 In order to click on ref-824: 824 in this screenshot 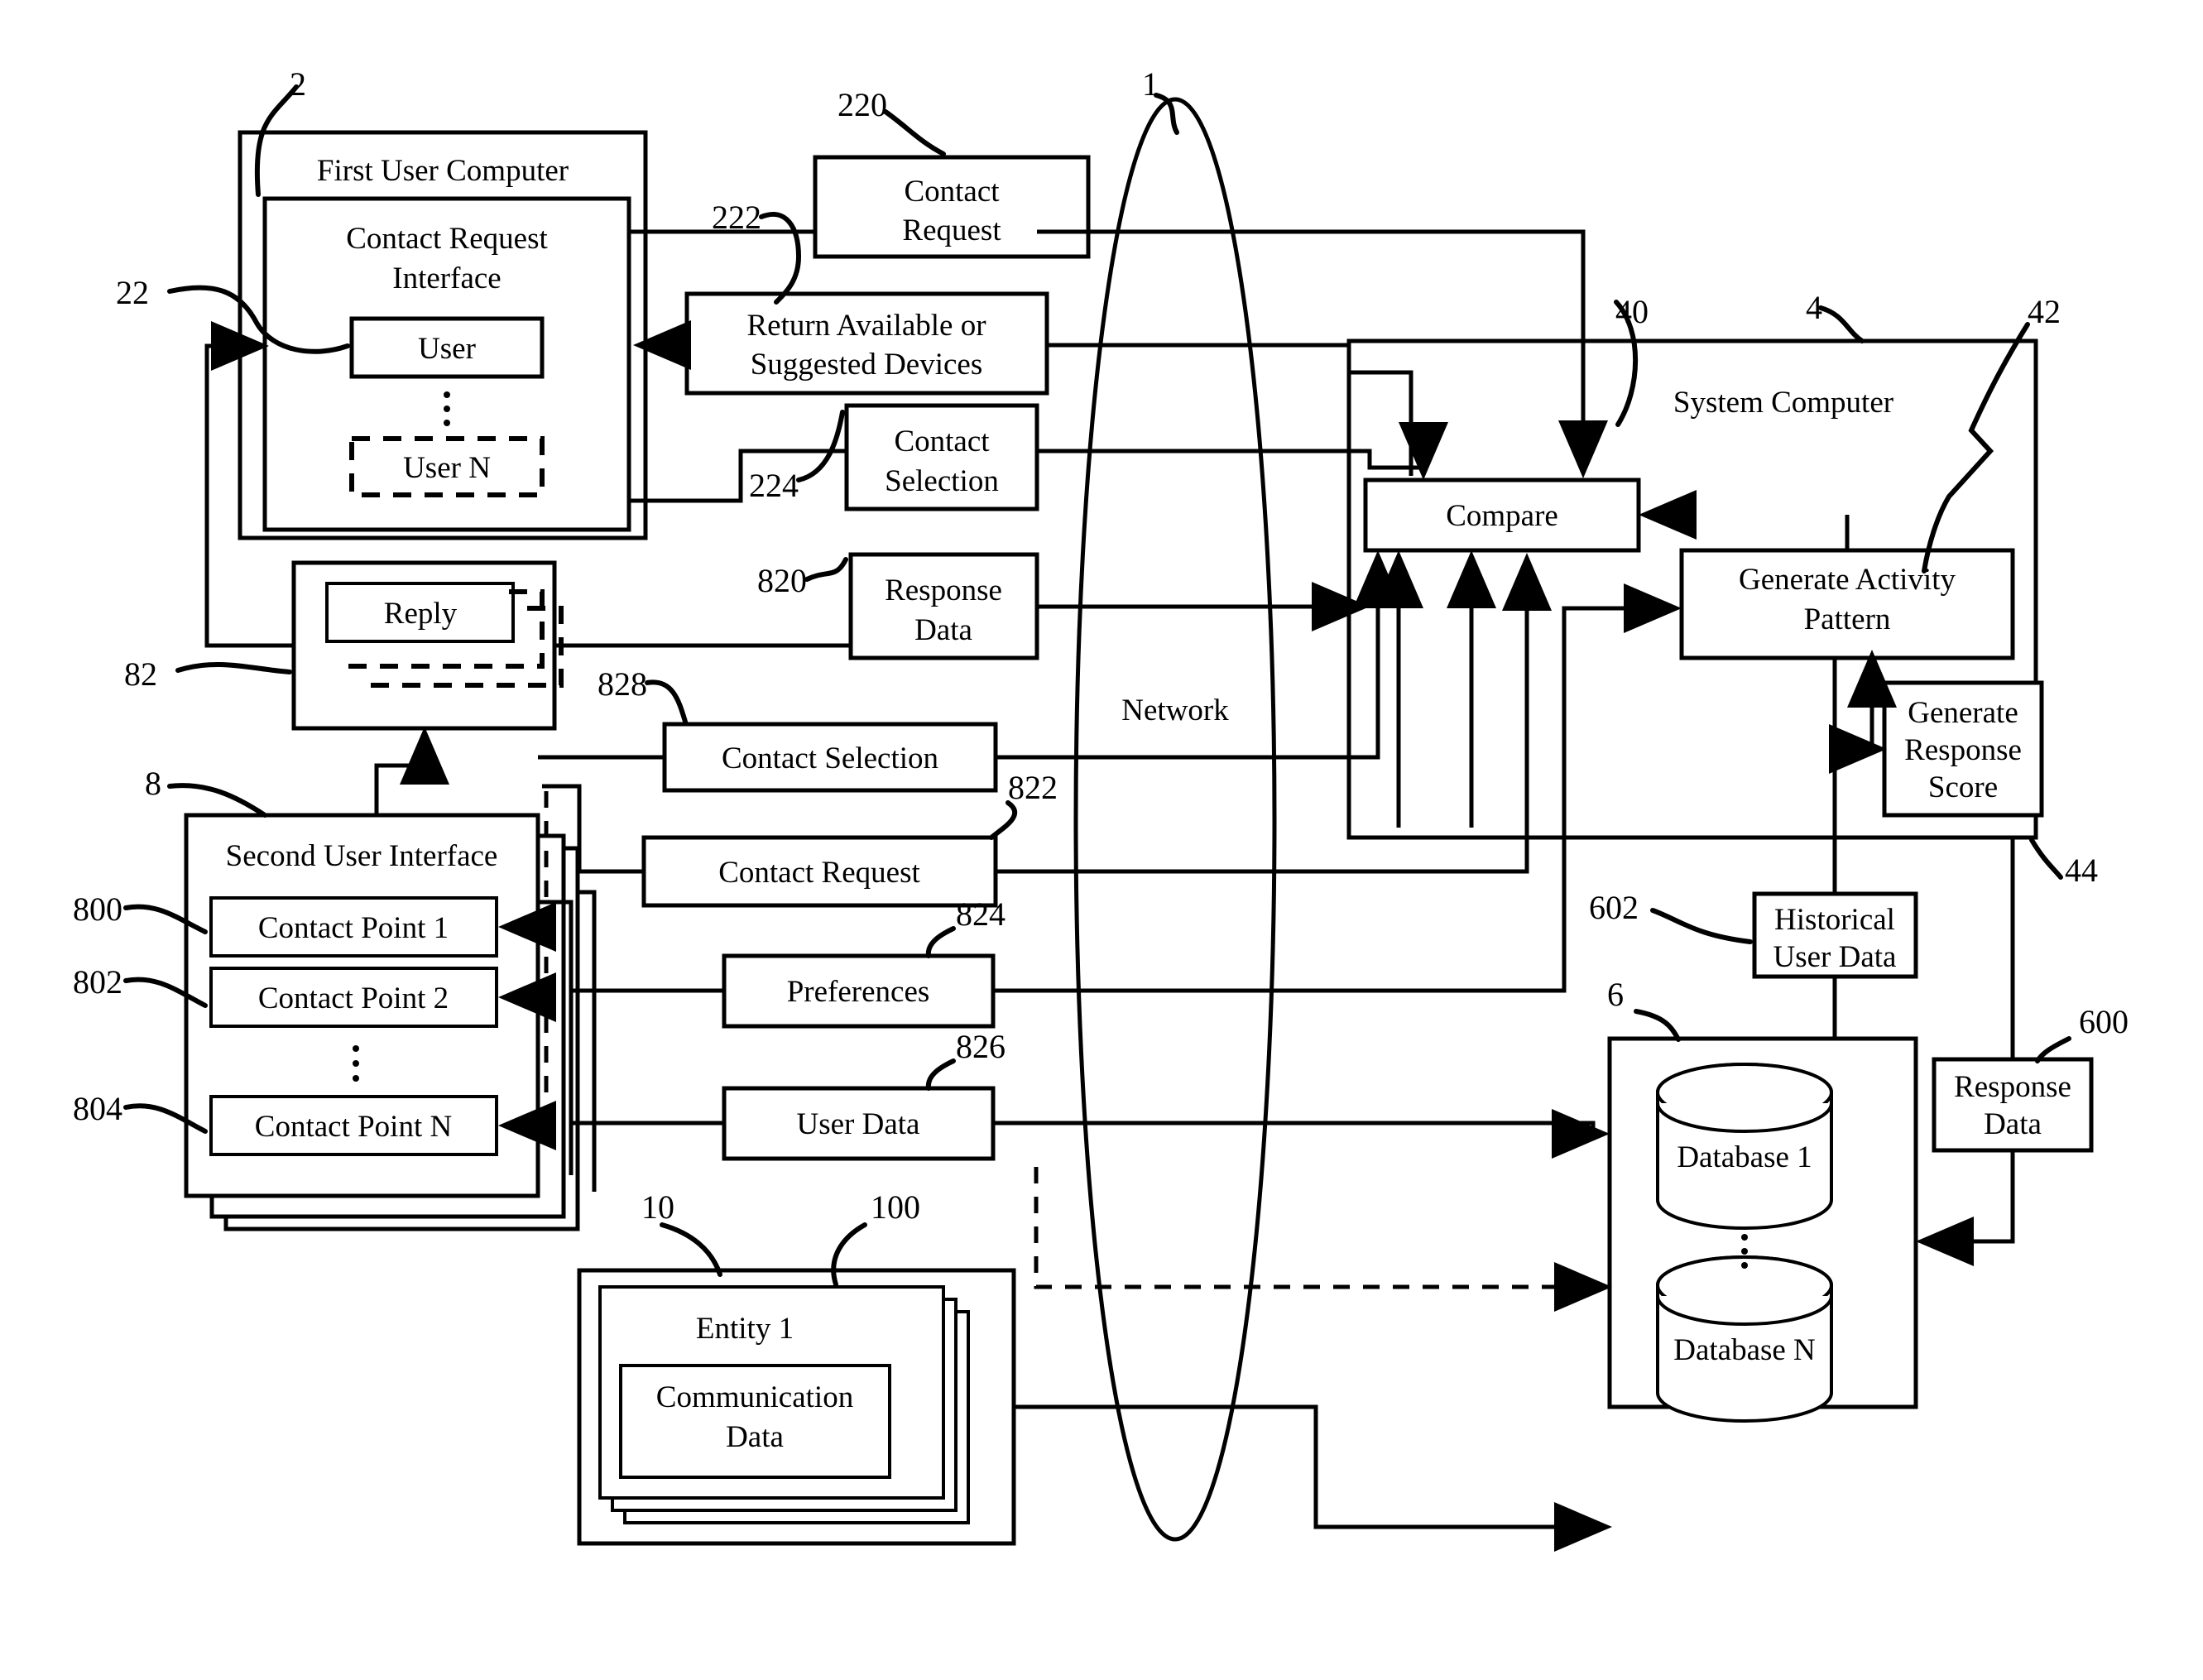, I will do `click(981, 914)`.